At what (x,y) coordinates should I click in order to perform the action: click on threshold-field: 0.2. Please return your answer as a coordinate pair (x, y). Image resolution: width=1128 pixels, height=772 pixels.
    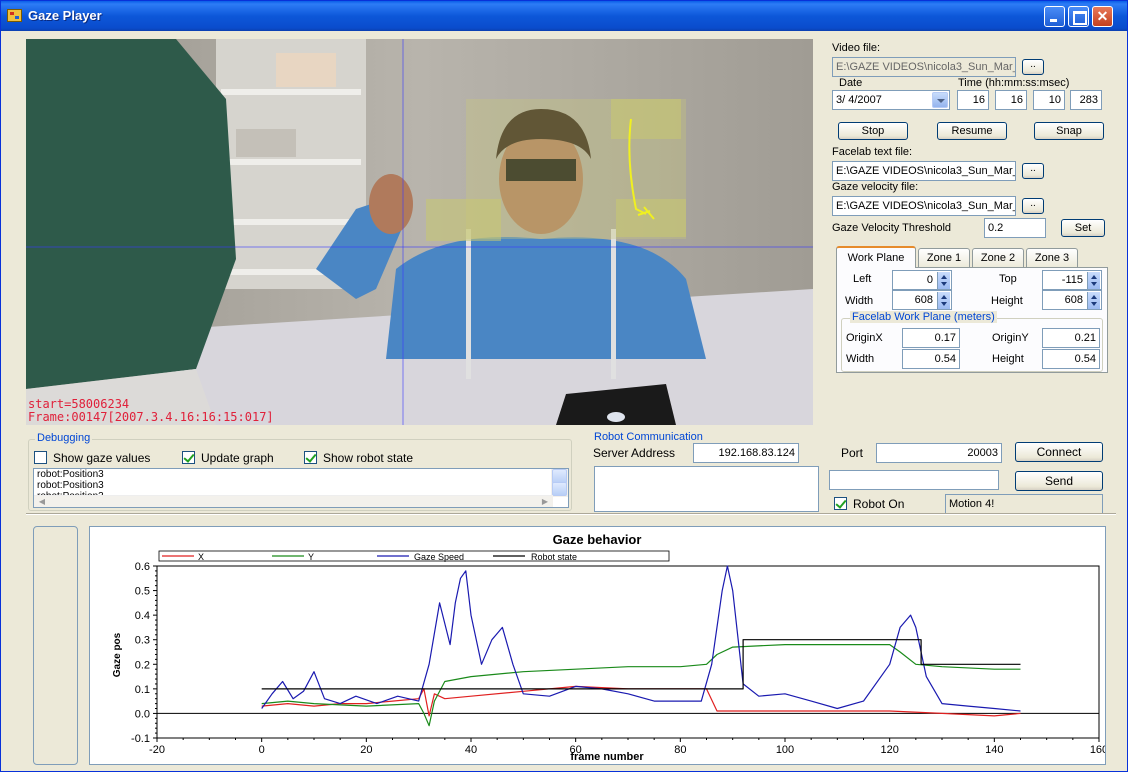
    Looking at the image, I should click on (1015, 228).